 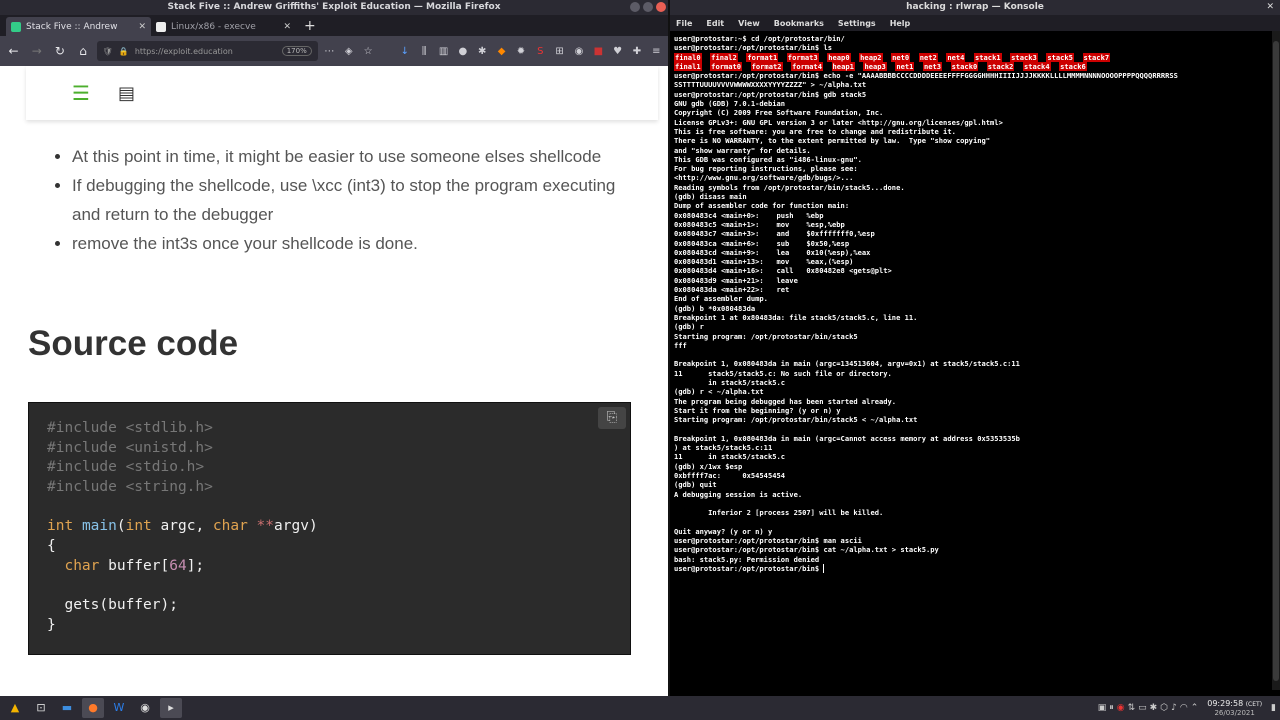 What do you see at coordinates (540, 51) in the screenshot?
I see `addon-icon: S` at bounding box center [540, 51].